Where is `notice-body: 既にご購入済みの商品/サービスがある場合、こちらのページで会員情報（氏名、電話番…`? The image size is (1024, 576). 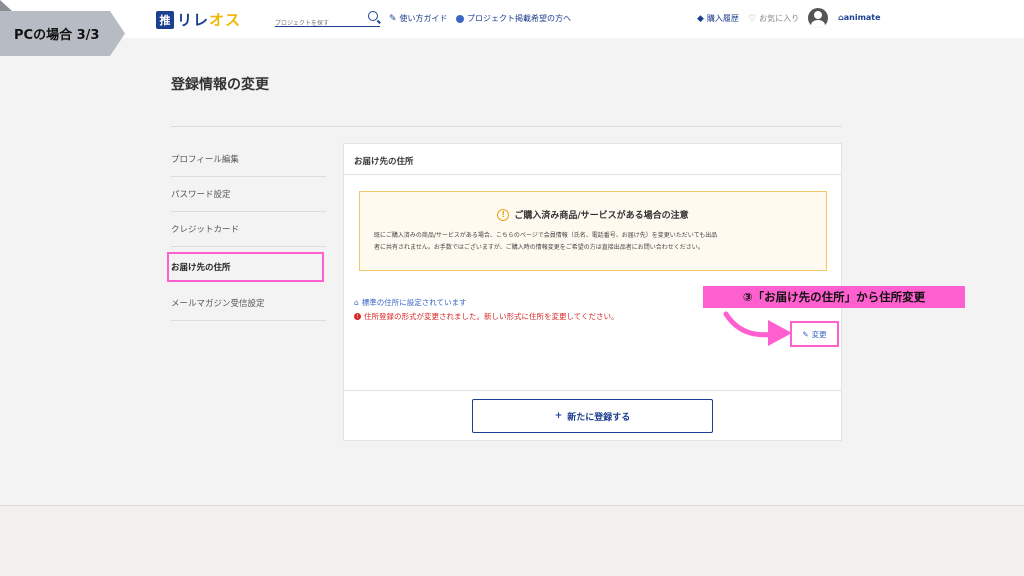
notice-body: 既にご購入済みの商品/サービスがある場合、こちらのページで会員情報（氏名、電話番… is located at coordinates (594, 242).